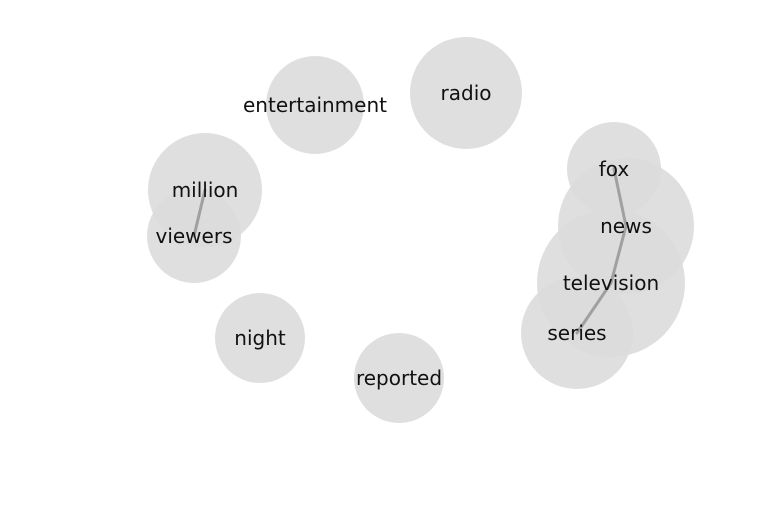 The height and width of the screenshot is (505, 768). I want to click on label-entertainment: entertainment, so click(315, 105).